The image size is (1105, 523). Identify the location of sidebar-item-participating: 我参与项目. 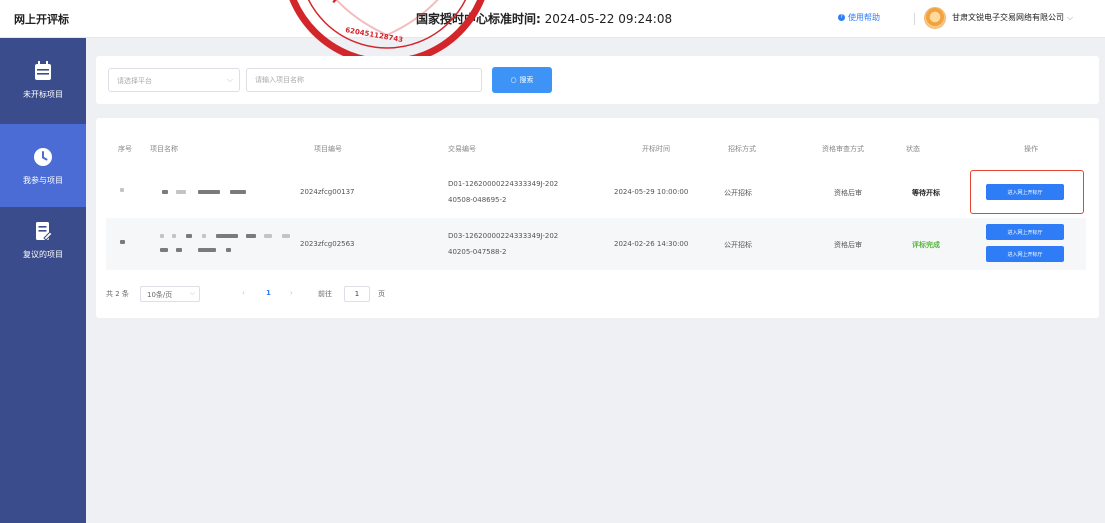
(43, 165).